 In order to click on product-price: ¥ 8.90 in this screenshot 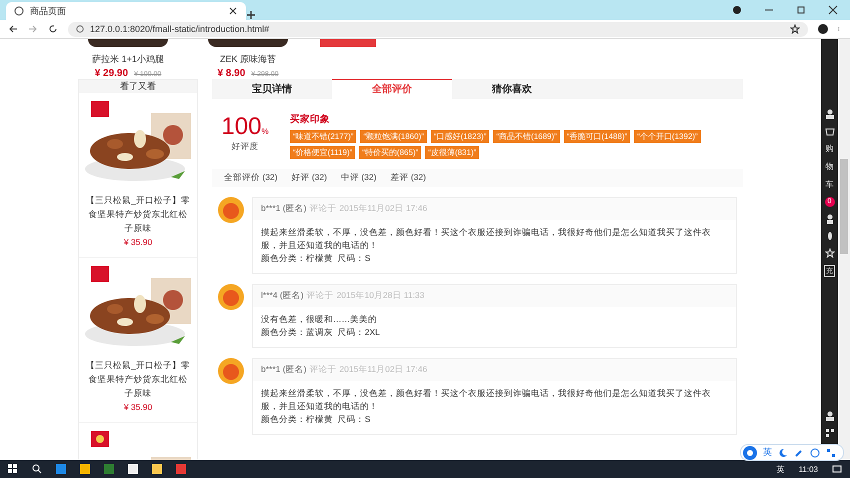, I will do `click(231, 73)`.